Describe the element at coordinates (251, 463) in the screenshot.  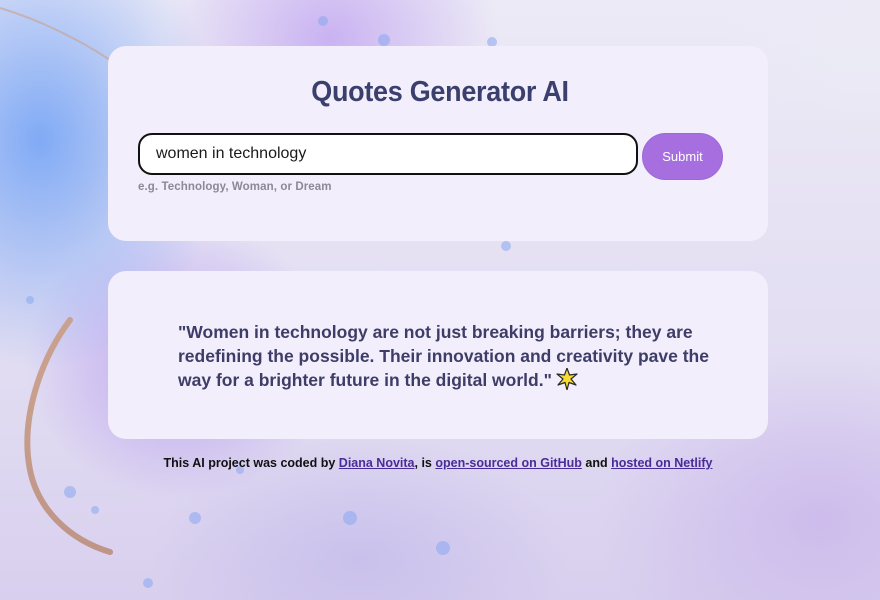
I see `footer-prefix: This AI project was coded by` at that location.